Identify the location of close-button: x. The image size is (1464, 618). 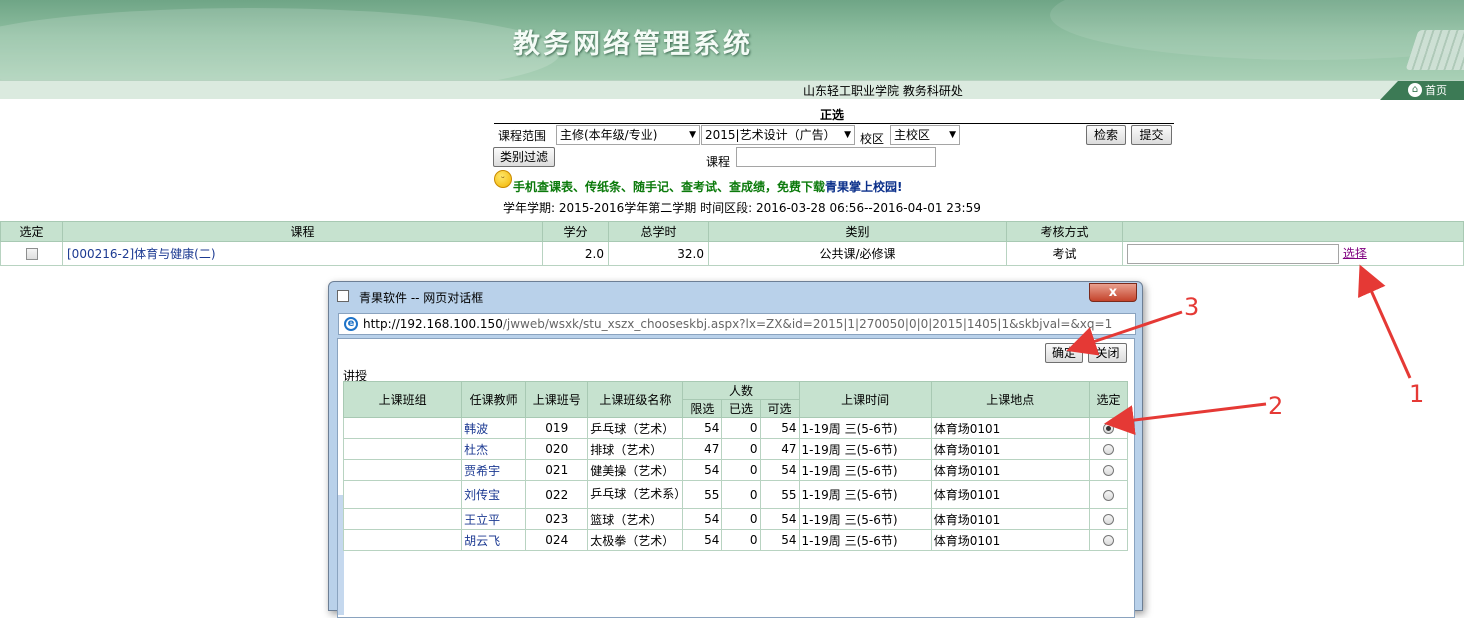
(1113, 292).